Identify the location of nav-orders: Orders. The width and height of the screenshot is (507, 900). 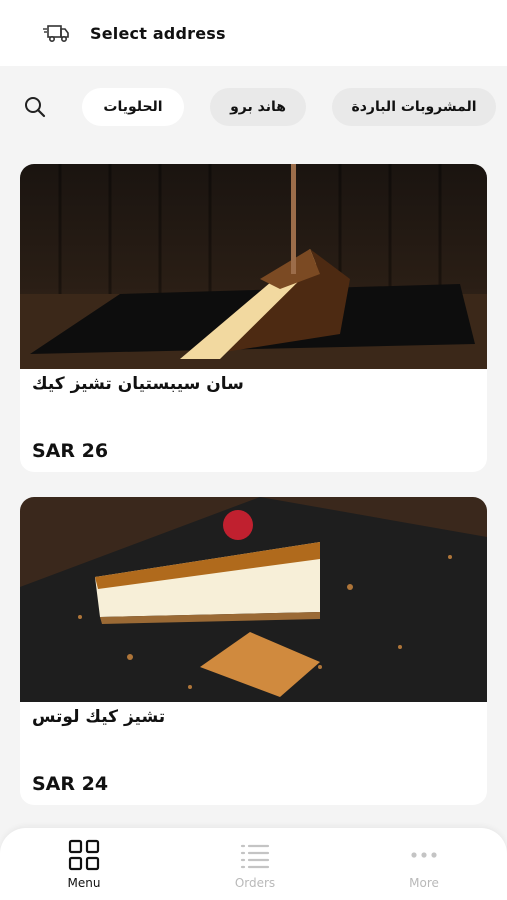
(255, 866).